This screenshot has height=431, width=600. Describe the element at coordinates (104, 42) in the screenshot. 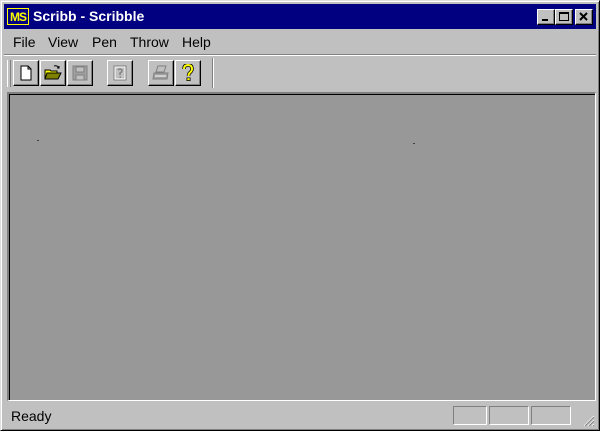

I see `menu-pen: Pen` at that location.